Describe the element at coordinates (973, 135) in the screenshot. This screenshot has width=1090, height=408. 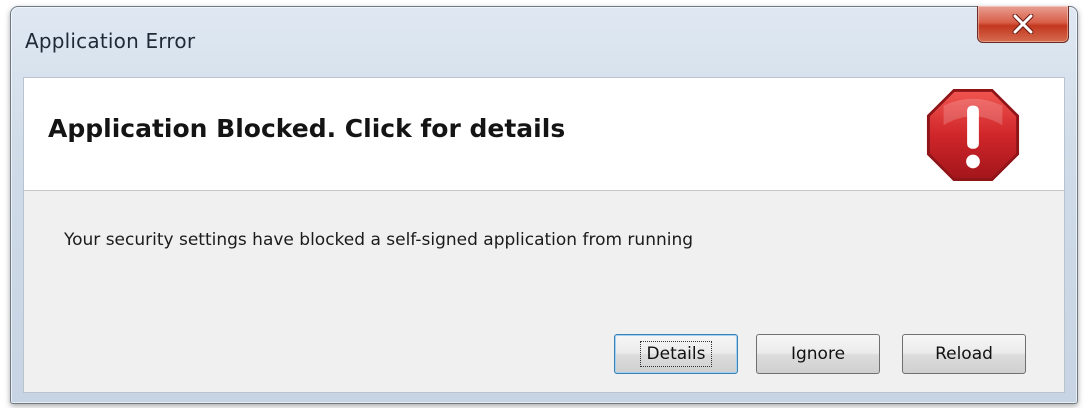
I see `error-stop-icon` at that location.